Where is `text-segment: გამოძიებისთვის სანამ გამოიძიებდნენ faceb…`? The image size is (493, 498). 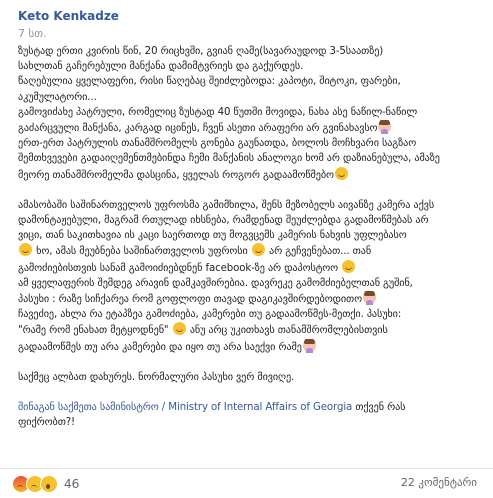 text-segment: გამოძიებისთვის სანამ გამოიძიებდნენ faceb… is located at coordinates (178, 268).